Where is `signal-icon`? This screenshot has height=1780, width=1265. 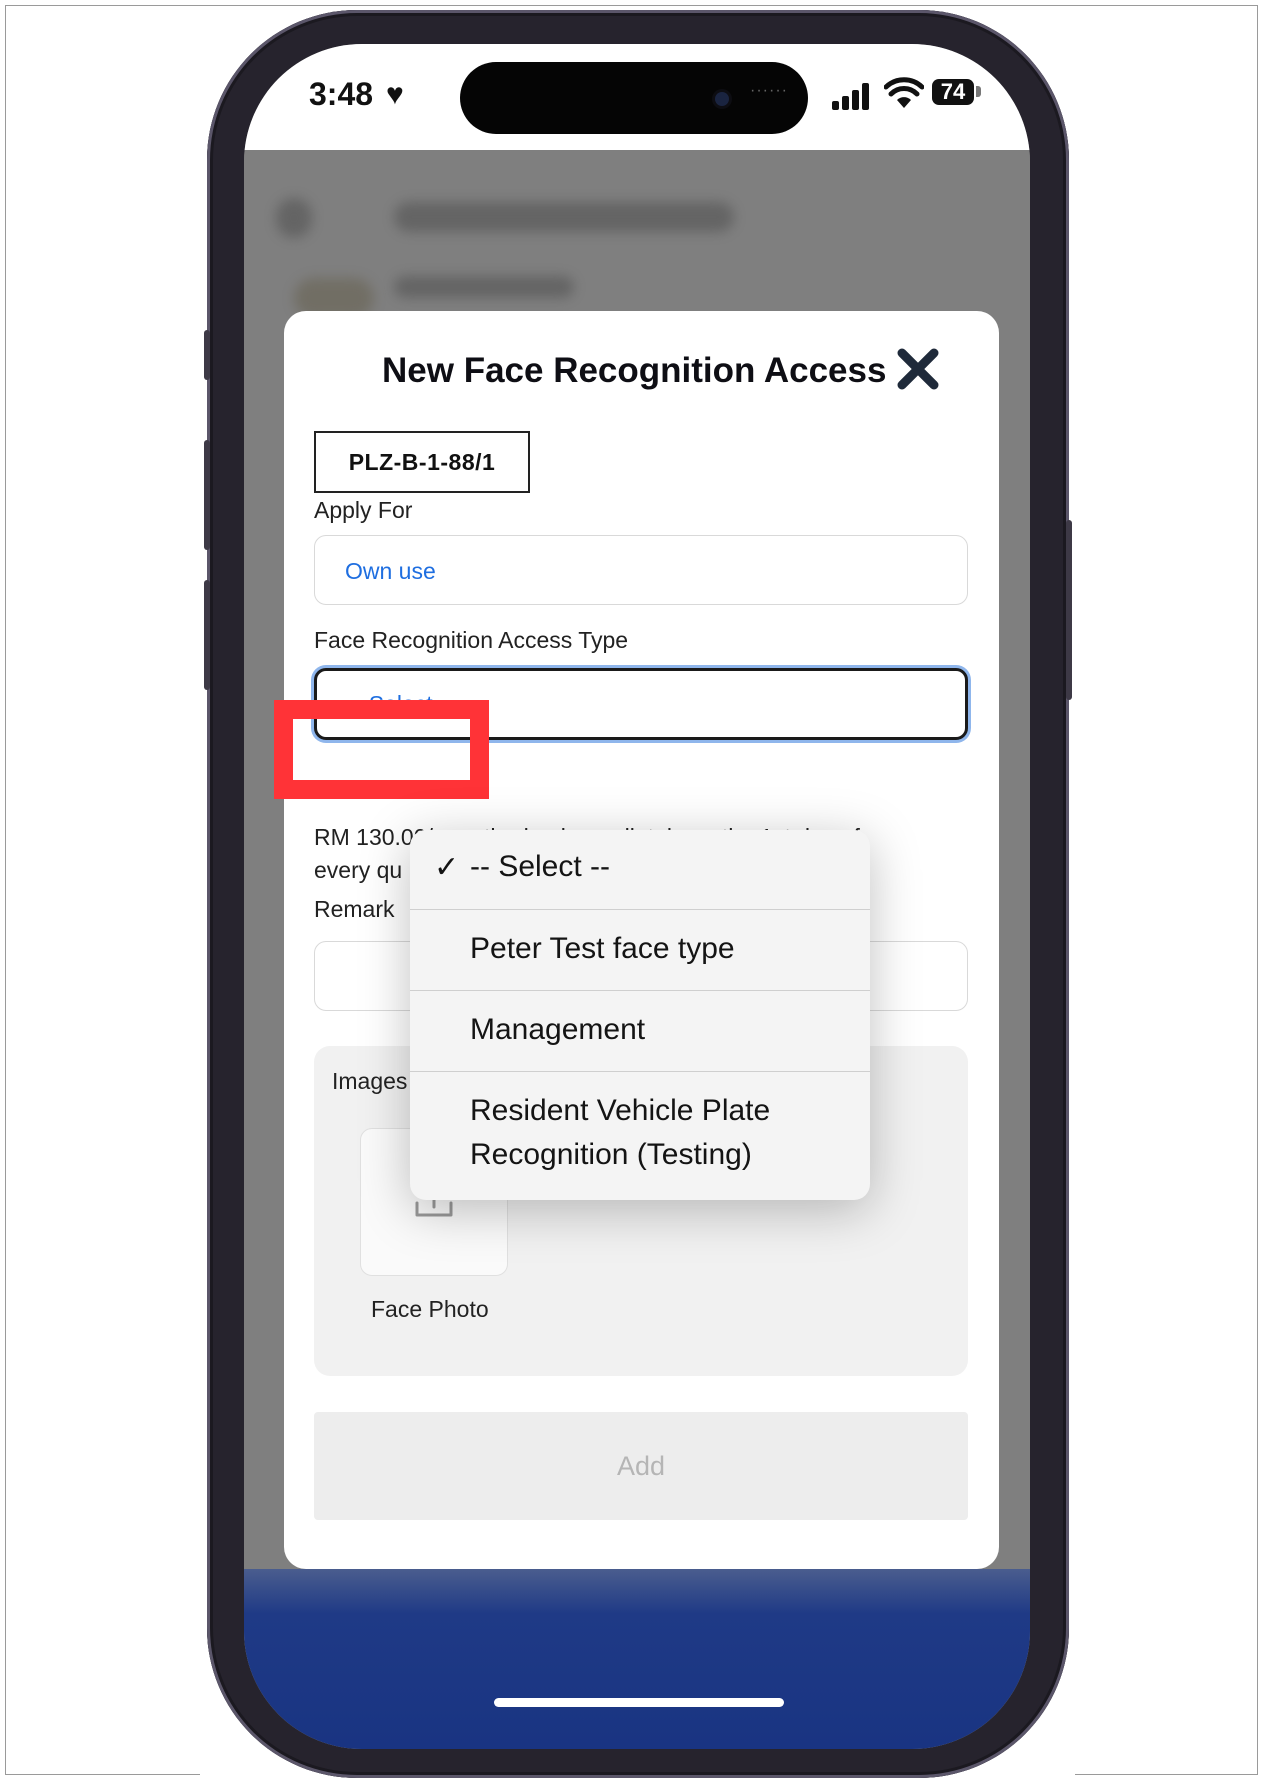 signal-icon is located at coordinates (854, 96).